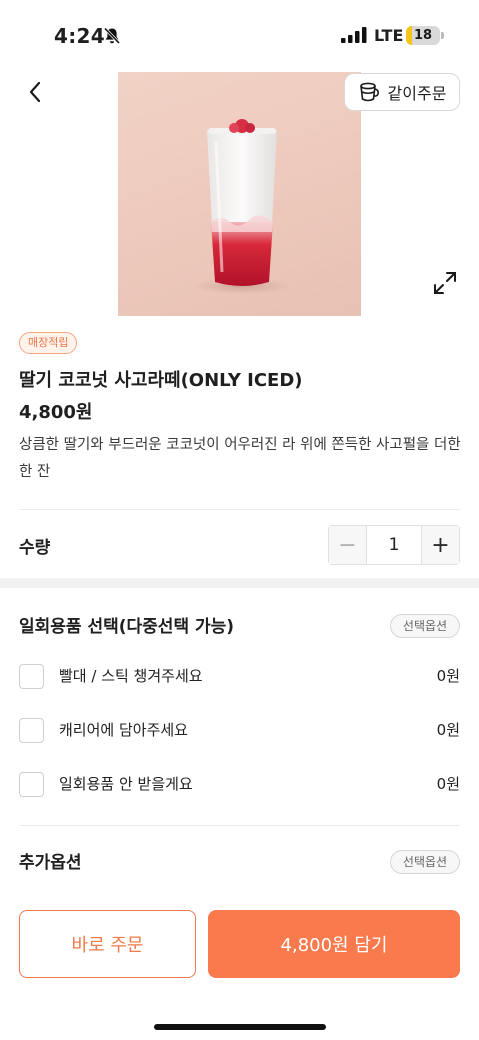 Image resolution: width=479 pixels, height=1040 pixels. I want to click on quantity-stepper: − 1 +, so click(394, 545).